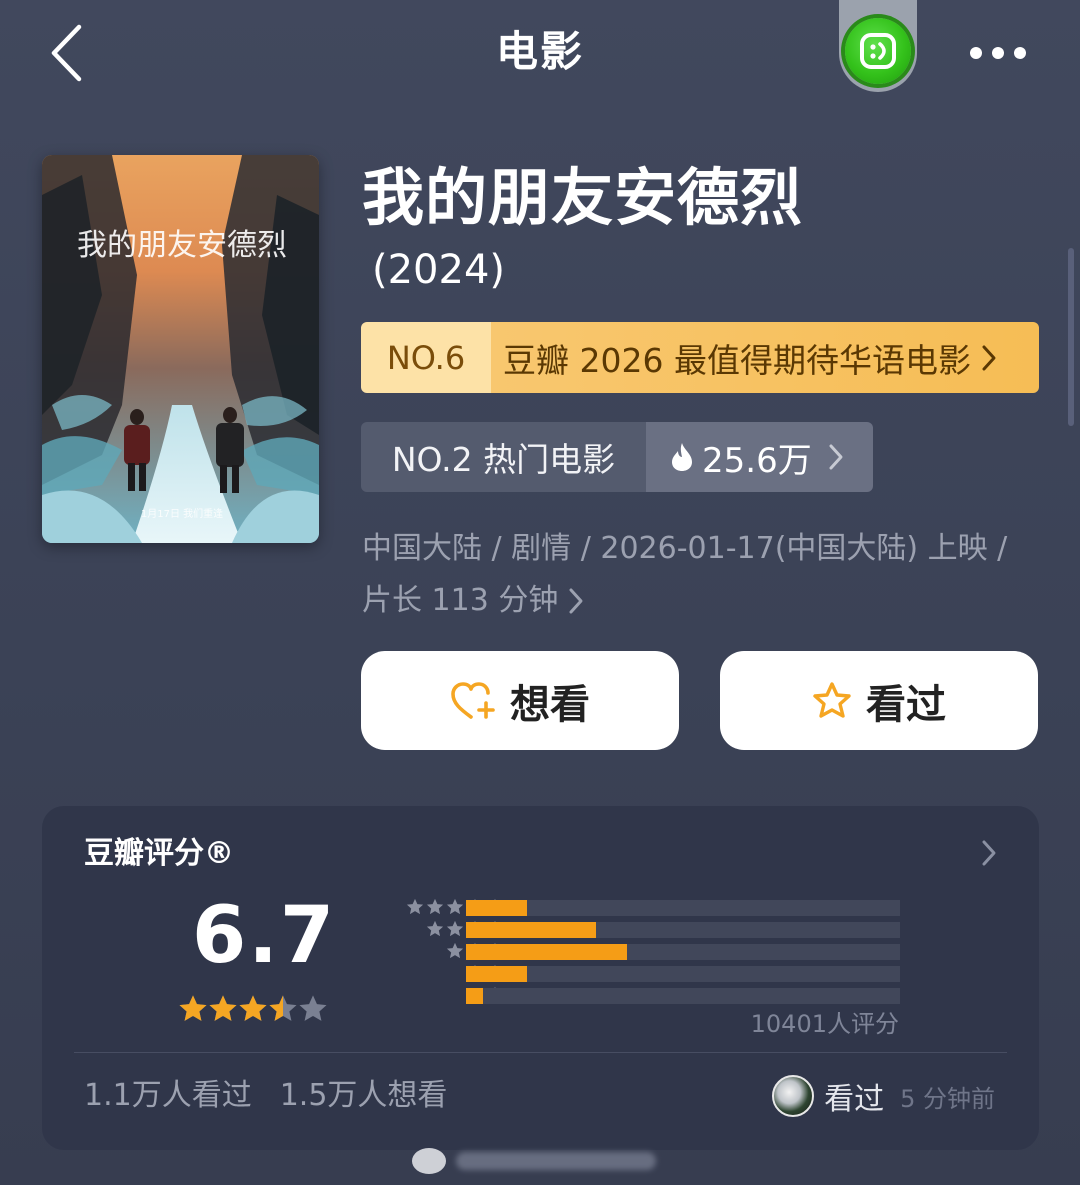 The height and width of the screenshot is (1185, 1080). What do you see at coordinates (583, 197) in the screenshot?
I see `movie-title: 我的朋友安德烈` at bounding box center [583, 197].